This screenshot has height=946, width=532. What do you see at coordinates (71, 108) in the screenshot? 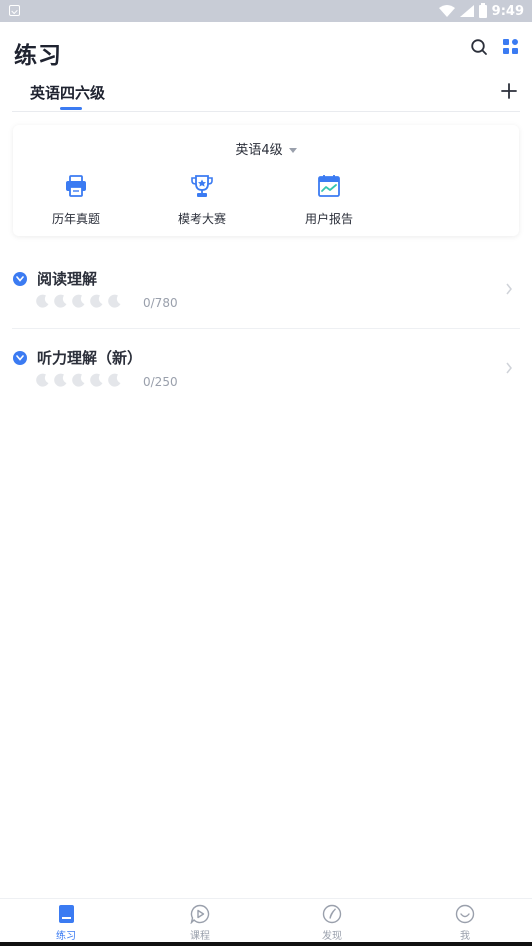
I see `tab-active-indicator` at bounding box center [71, 108].